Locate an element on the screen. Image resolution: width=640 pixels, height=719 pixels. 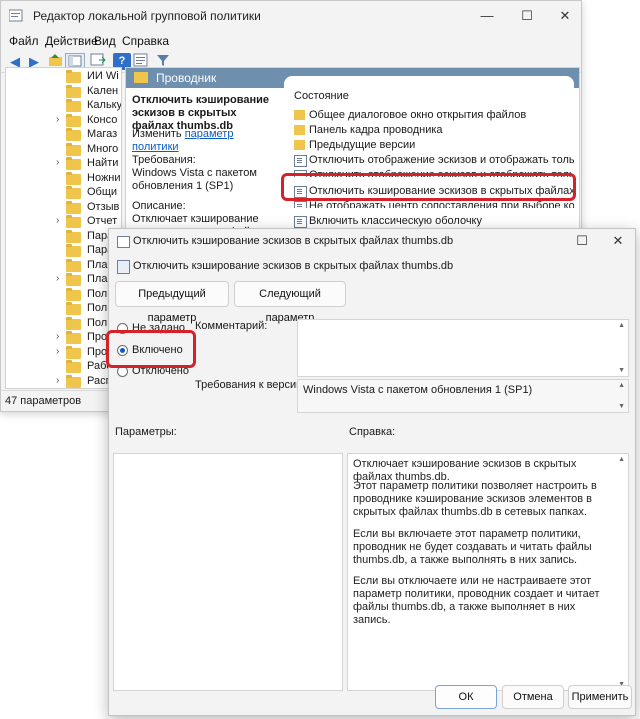
tree-item-label: Кальку is located at coordinates (104, 105).